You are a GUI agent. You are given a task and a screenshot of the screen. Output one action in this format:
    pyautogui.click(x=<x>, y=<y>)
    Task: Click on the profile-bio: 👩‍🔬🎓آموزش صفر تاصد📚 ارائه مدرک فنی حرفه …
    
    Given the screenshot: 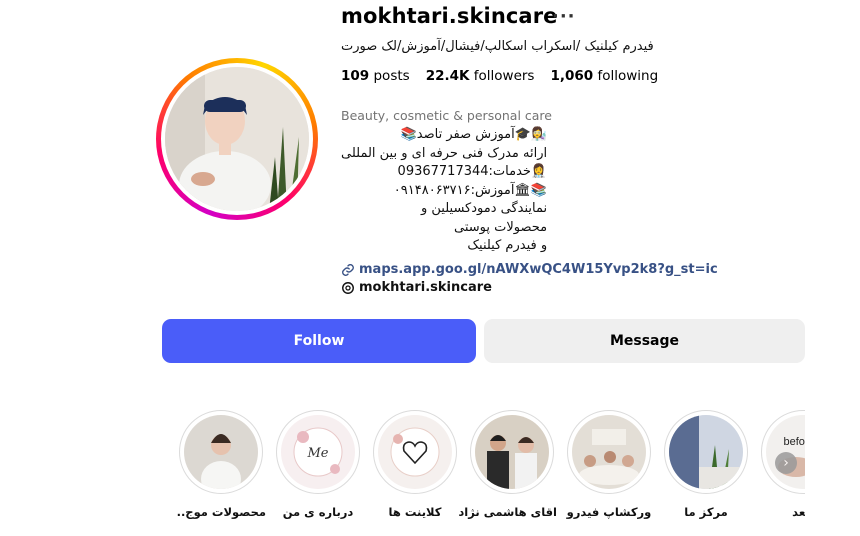 What is the action you would take?
    pyautogui.click(x=444, y=191)
    